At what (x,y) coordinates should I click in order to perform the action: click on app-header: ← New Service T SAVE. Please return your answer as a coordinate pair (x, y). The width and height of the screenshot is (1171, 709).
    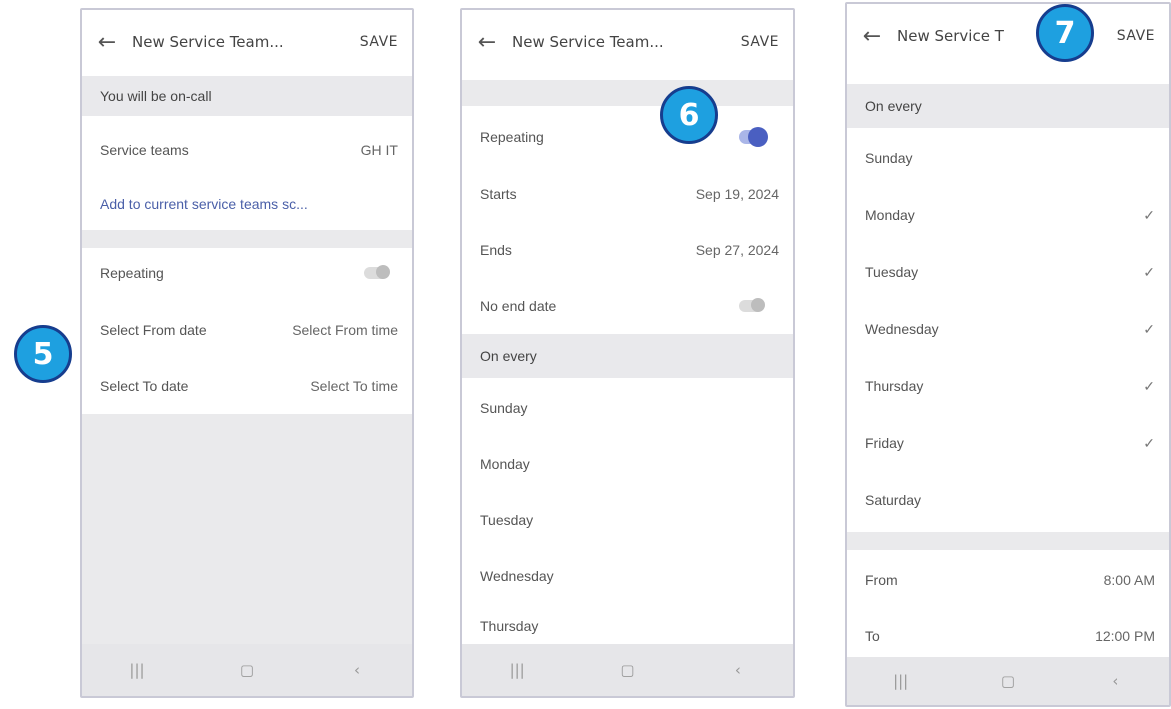
    Looking at the image, I should click on (1008, 36).